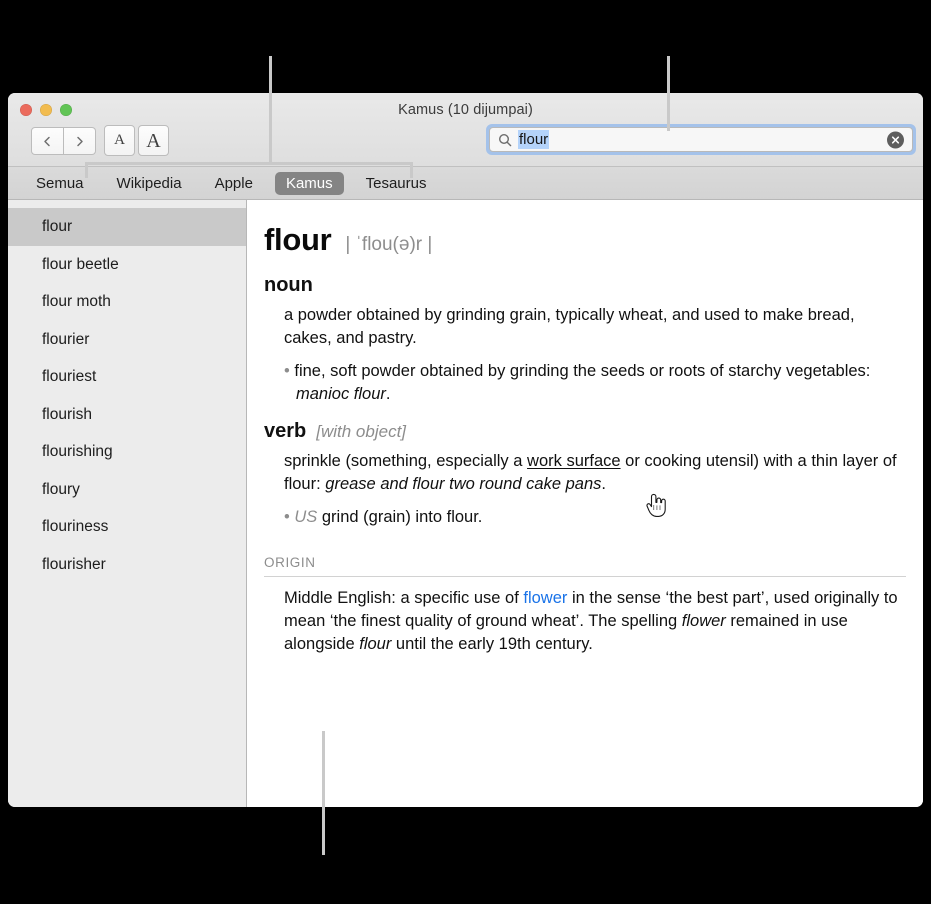 This screenshot has width=931, height=904. Describe the element at coordinates (895, 139) in the screenshot. I see `clear-search-icon` at that location.